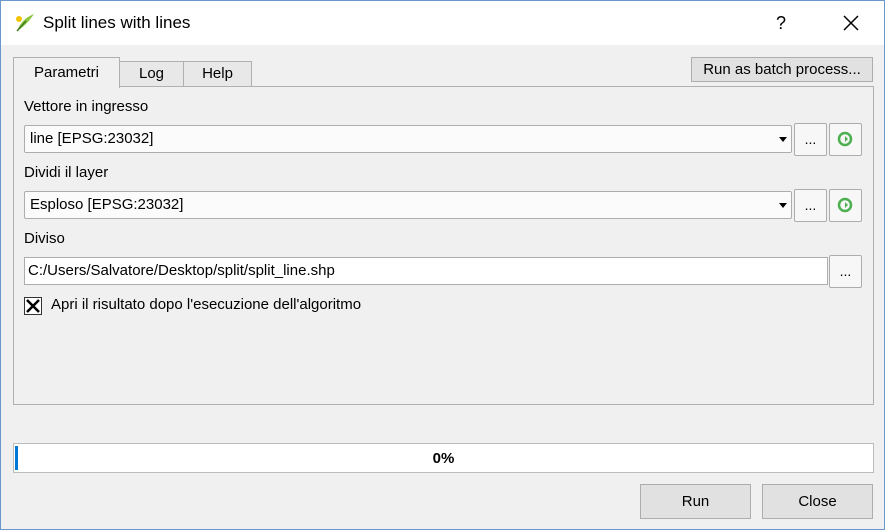 Image resolution: width=885 pixels, height=530 pixels. Describe the element at coordinates (695, 501) in the screenshot. I see `run-button: Run` at that location.